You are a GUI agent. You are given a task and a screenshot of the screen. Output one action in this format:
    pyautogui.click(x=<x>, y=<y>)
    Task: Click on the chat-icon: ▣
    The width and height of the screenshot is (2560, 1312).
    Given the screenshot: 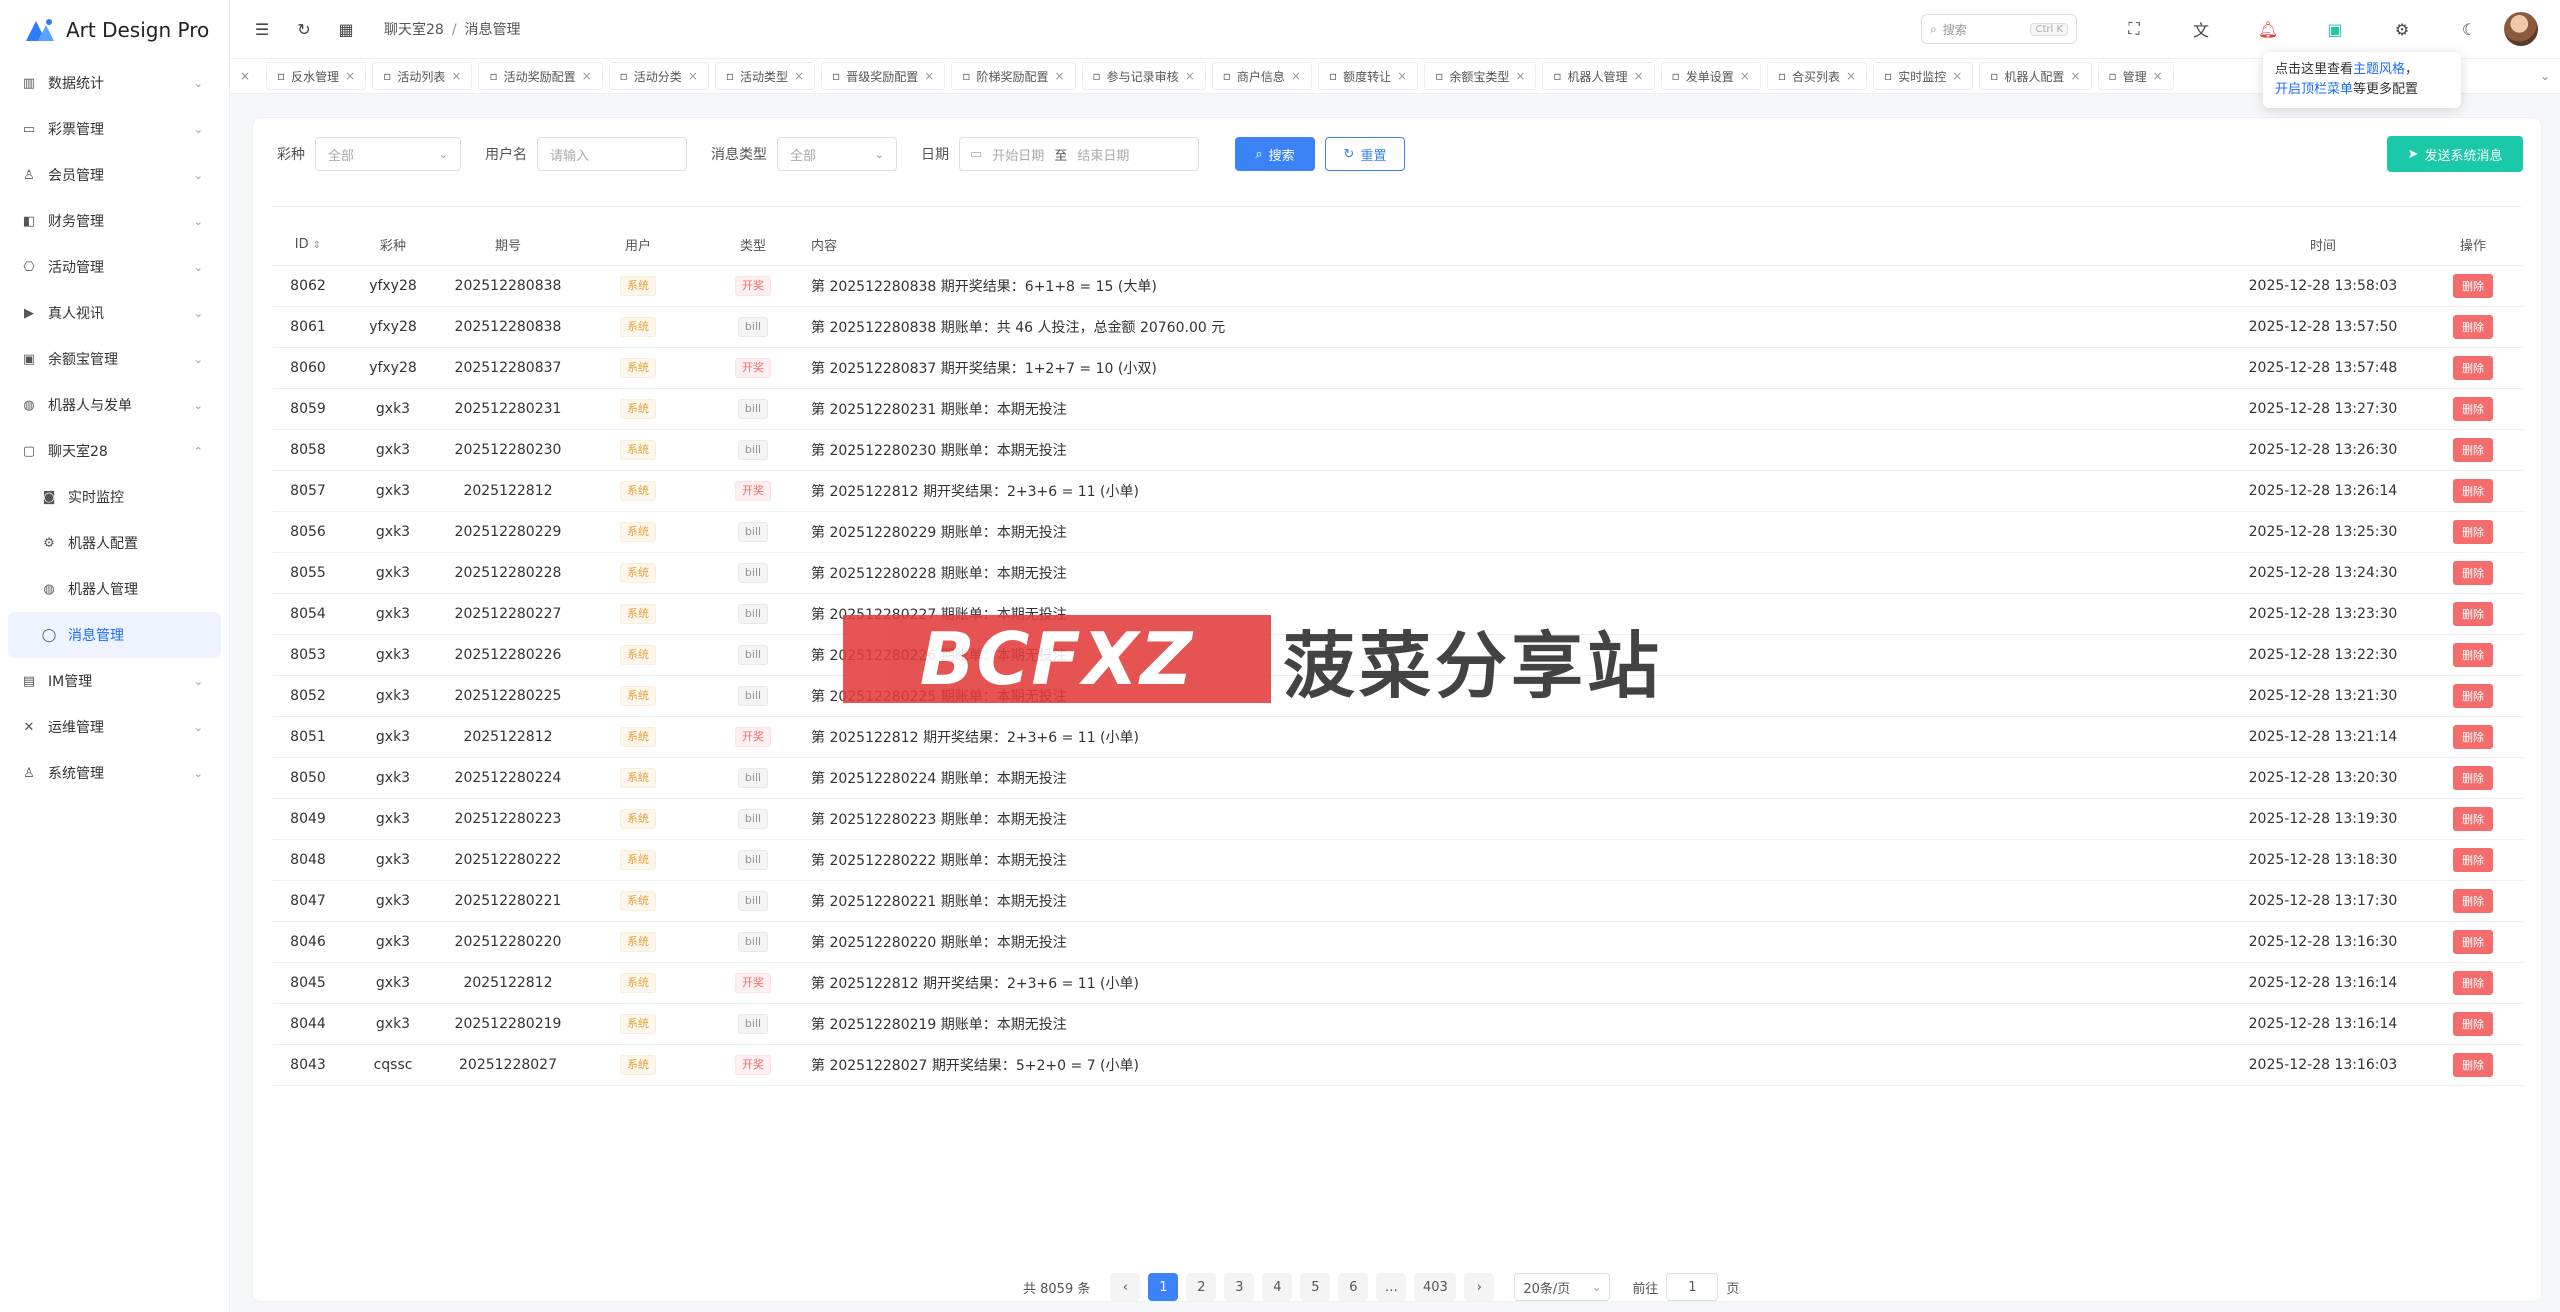 What is the action you would take?
    pyautogui.click(x=2335, y=29)
    